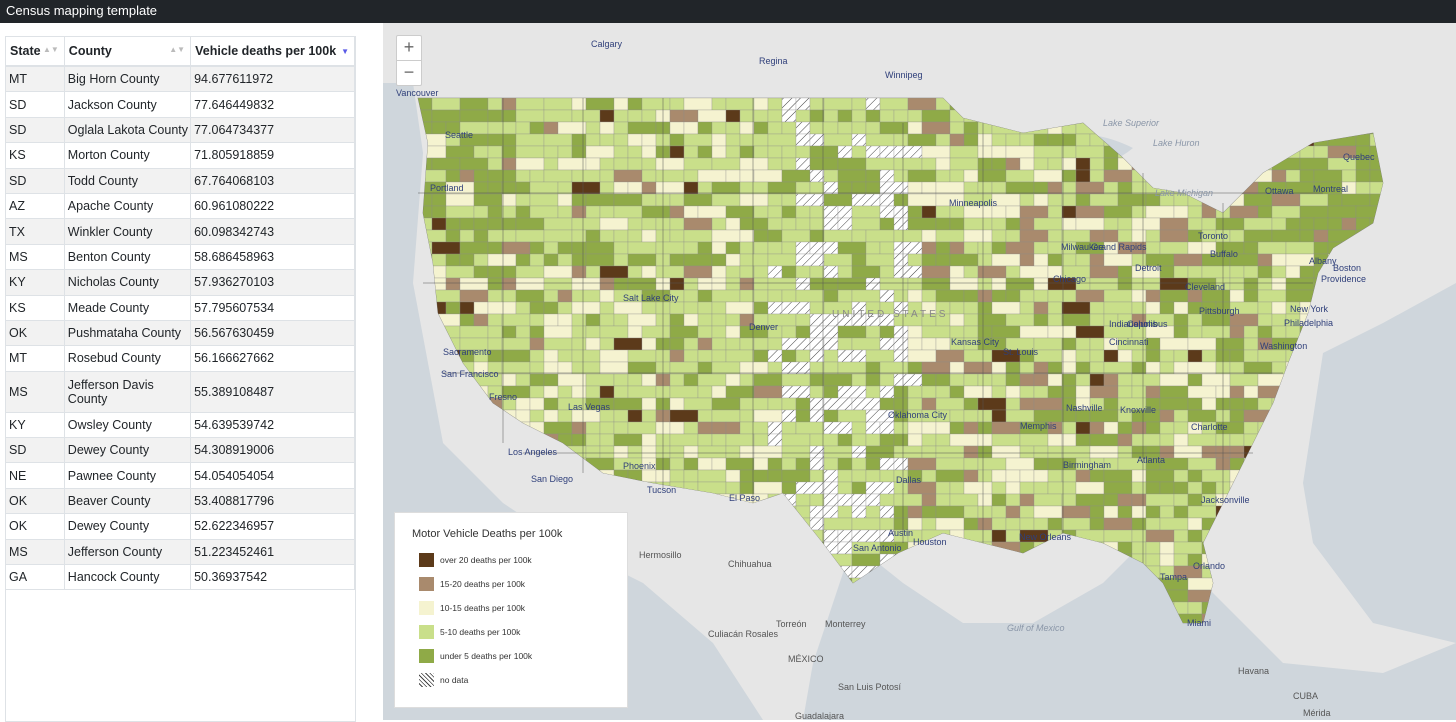  What do you see at coordinates (180, 577) in the screenshot?
I see `table-row: GA Hancock County 50.36937542` at bounding box center [180, 577].